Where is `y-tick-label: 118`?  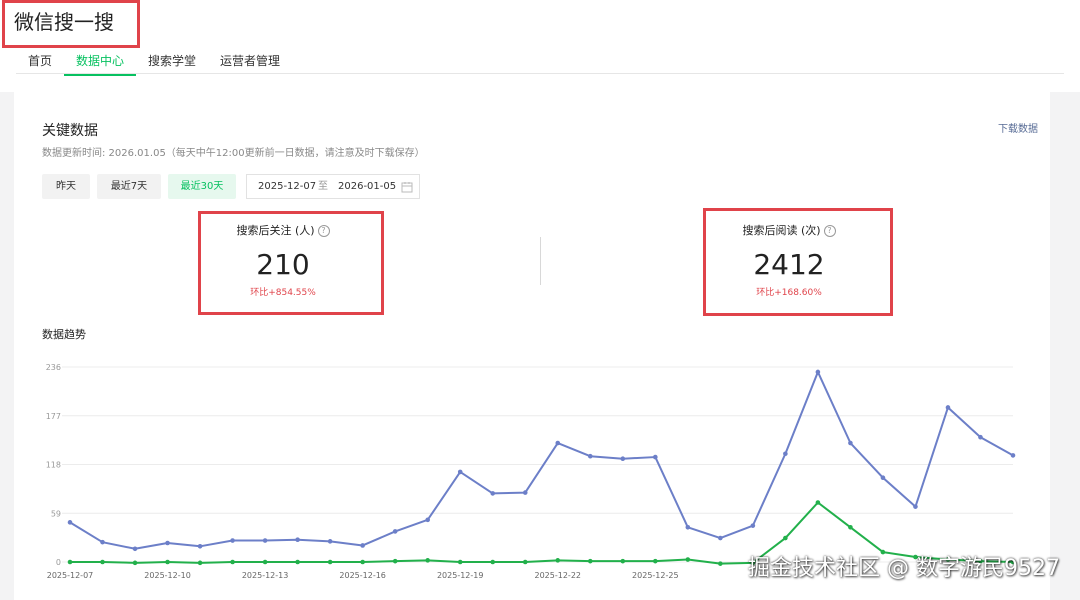
y-tick-label: 118 is located at coordinates (53, 465).